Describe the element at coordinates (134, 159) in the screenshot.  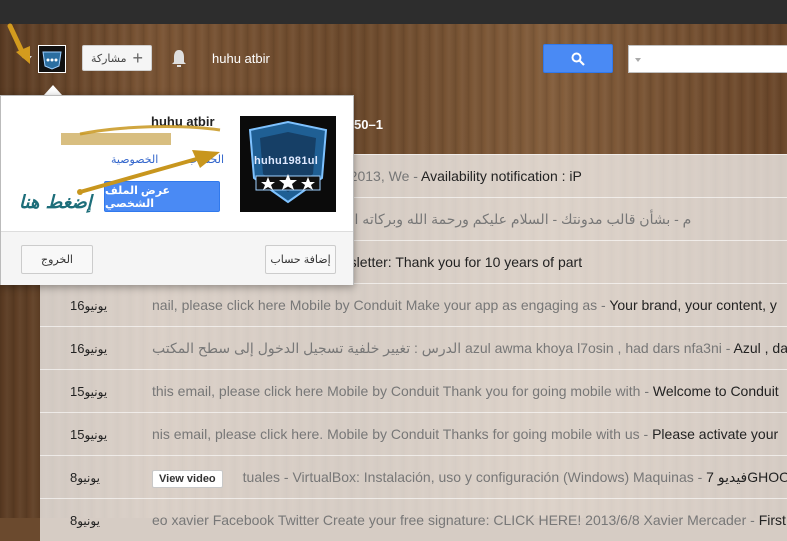
I see `privacy-link: الخصوصية` at that location.